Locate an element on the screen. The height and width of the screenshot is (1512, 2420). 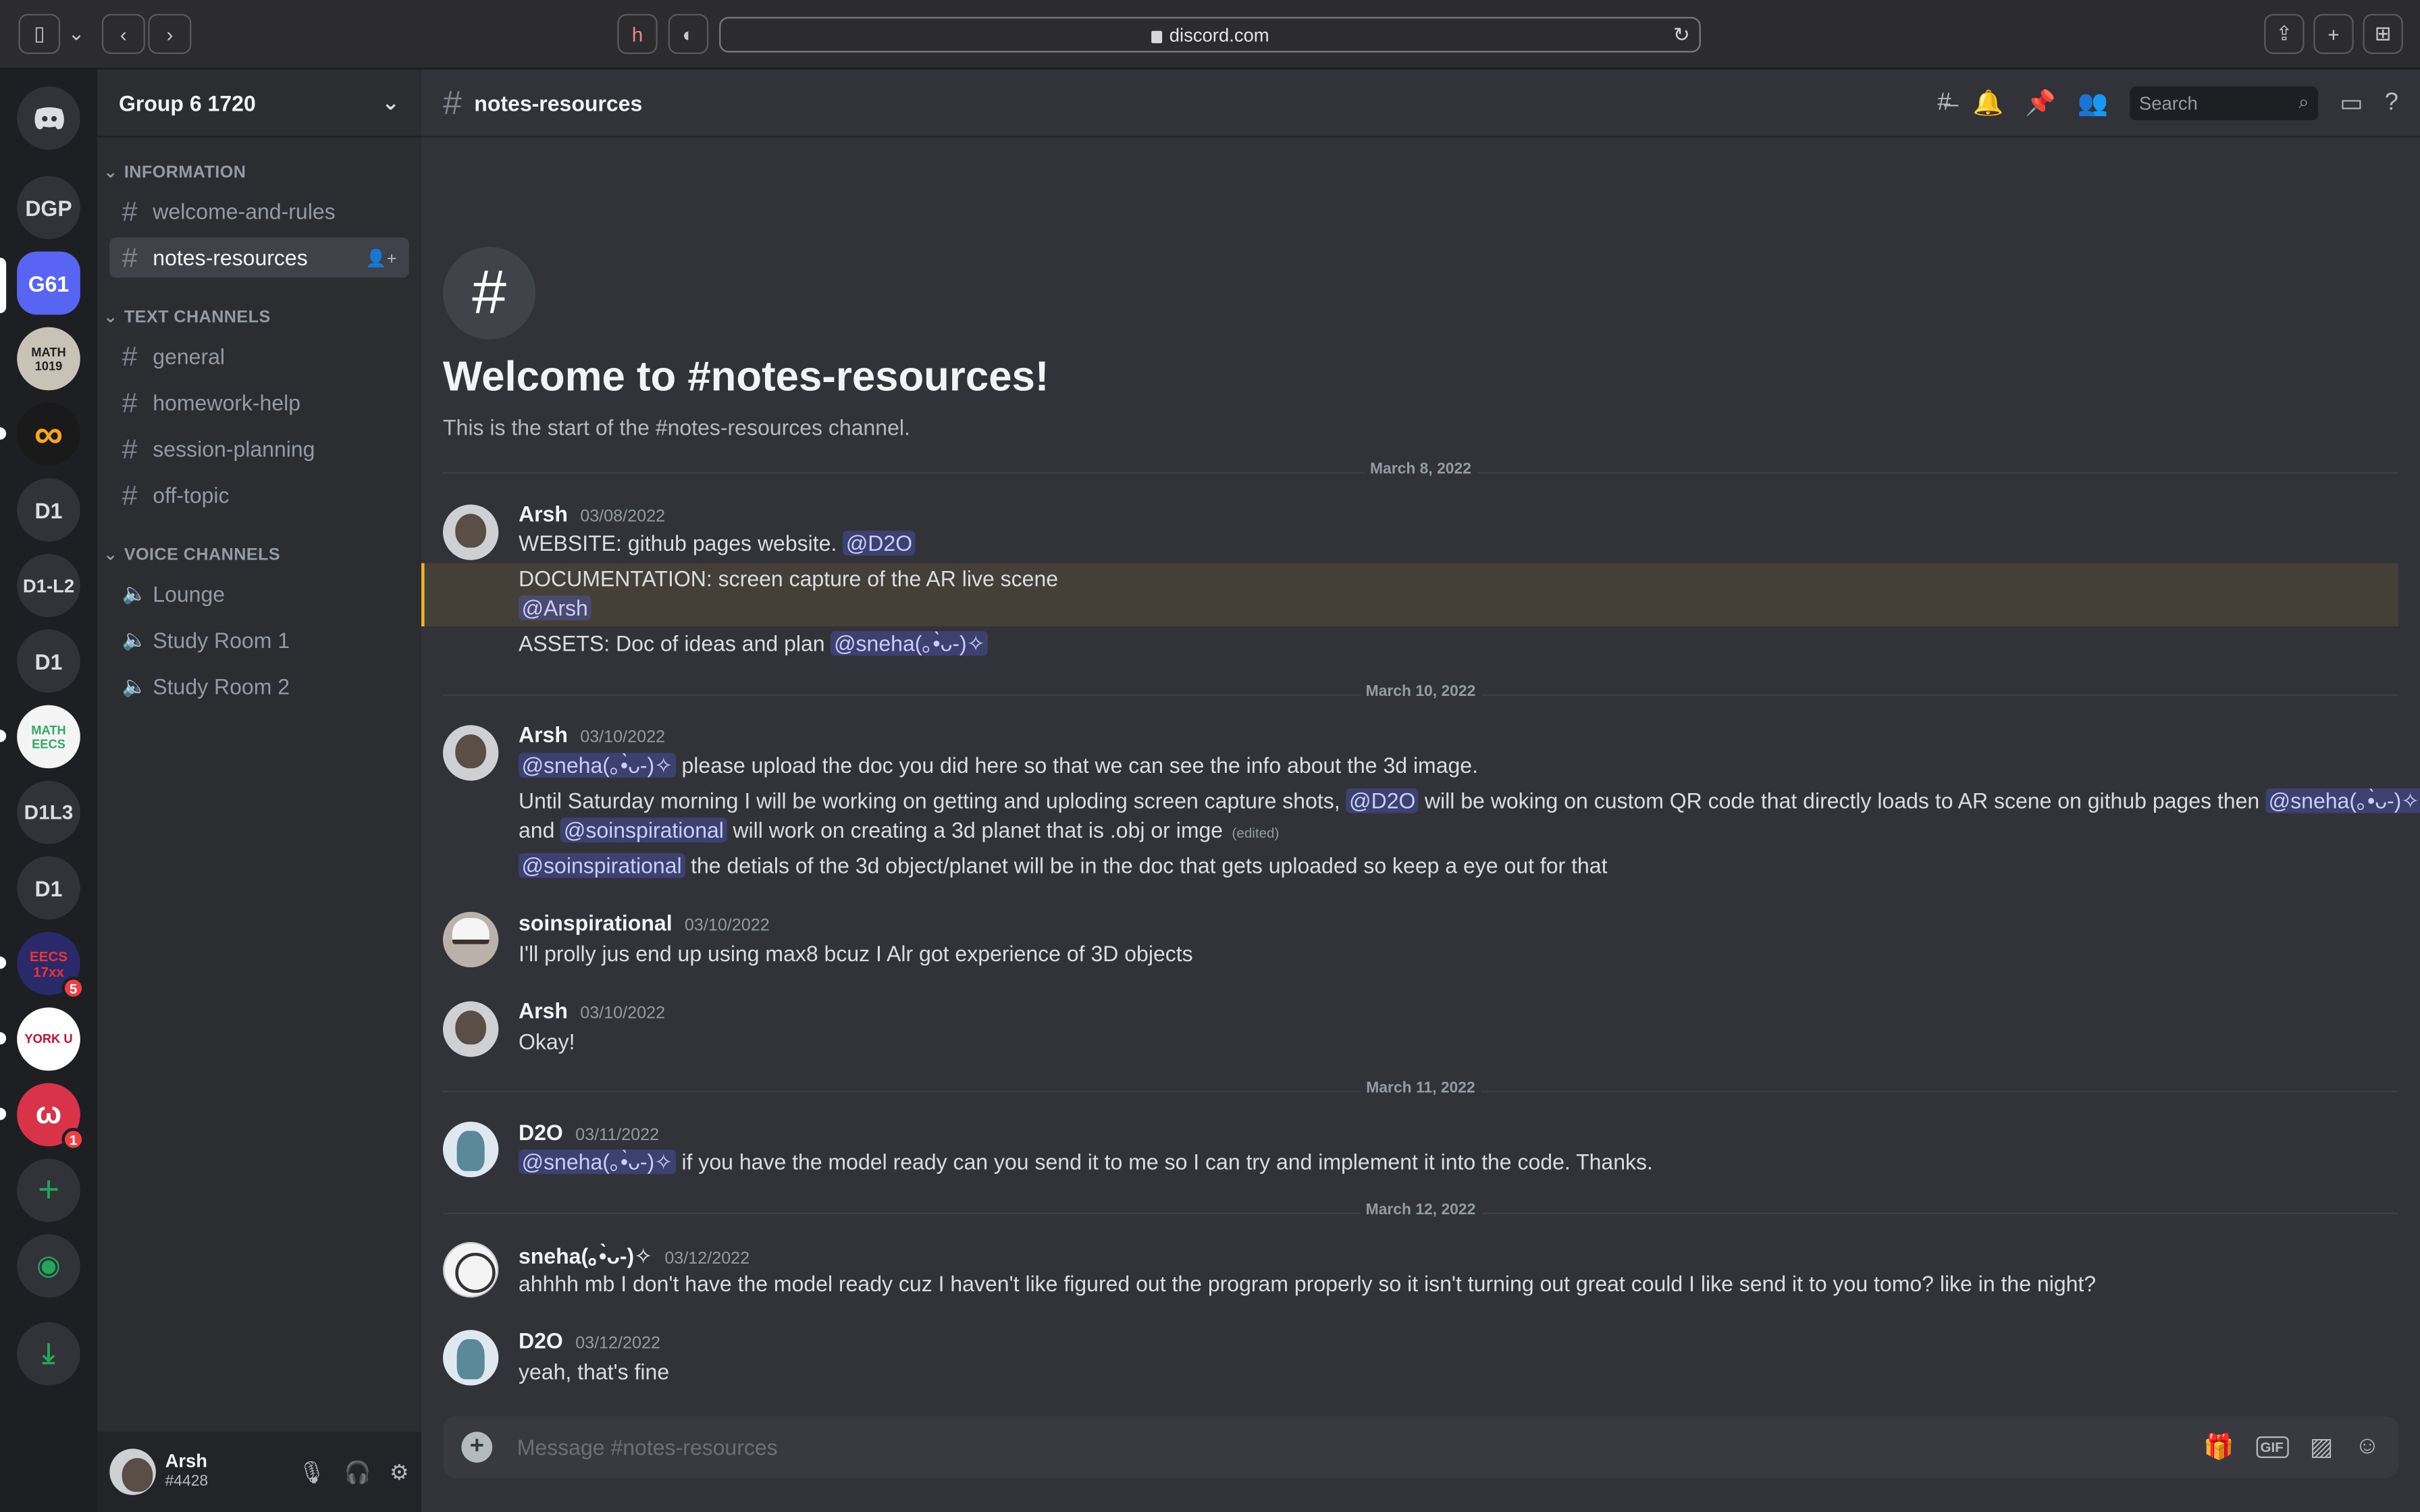
server-icon: MATH 1019 is located at coordinates (48, 359).